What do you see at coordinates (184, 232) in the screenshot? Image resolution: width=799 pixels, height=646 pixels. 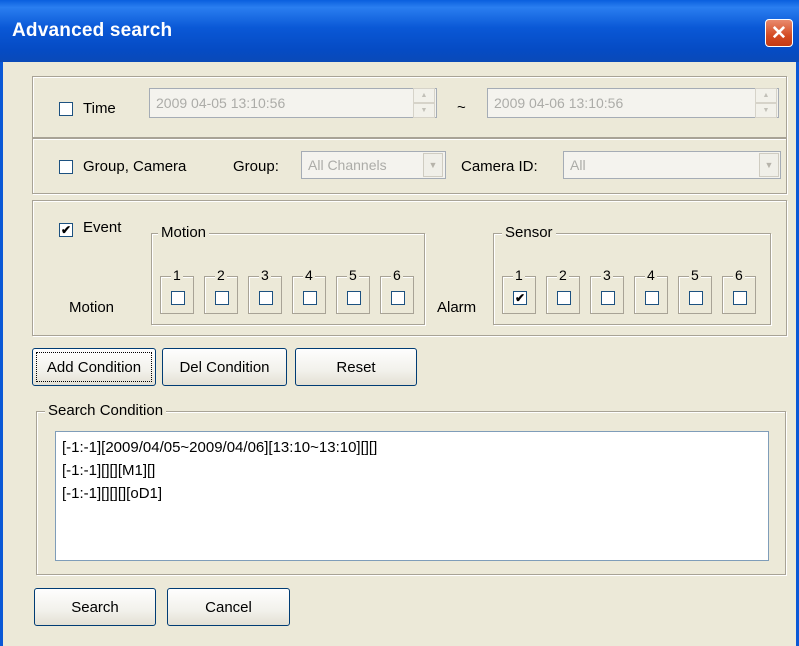 I see `motion-group-legend: Motion` at bounding box center [184, 232].